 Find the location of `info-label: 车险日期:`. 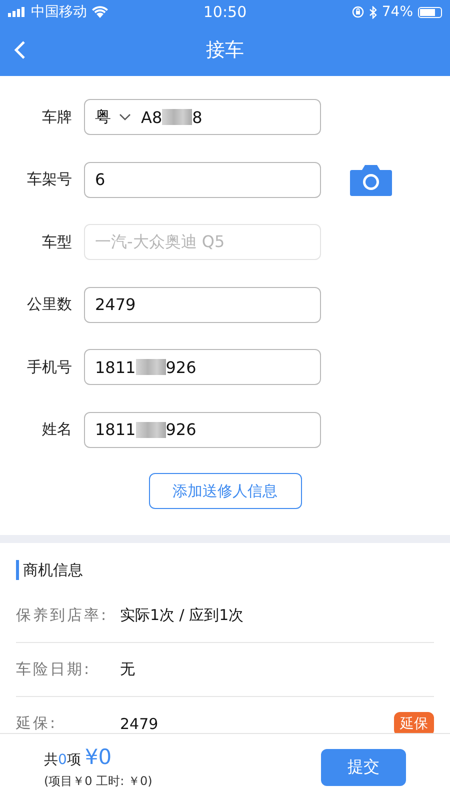

info-label: 车险日期: is located at coordinates (54, 669).